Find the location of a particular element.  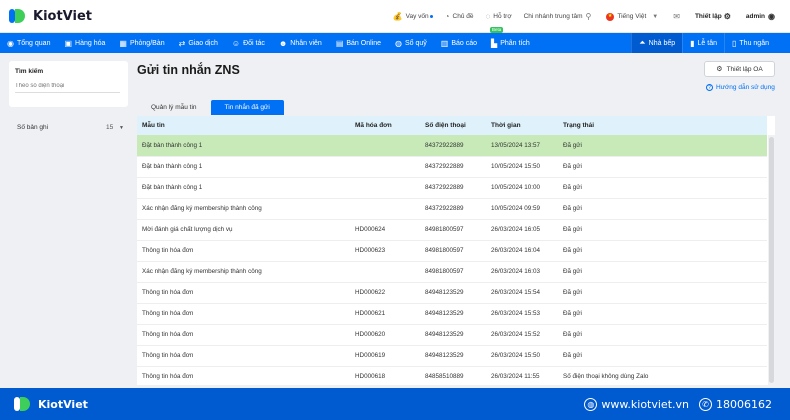

kiotviet-logo: KiotViet is located at coordinates (50, 16).